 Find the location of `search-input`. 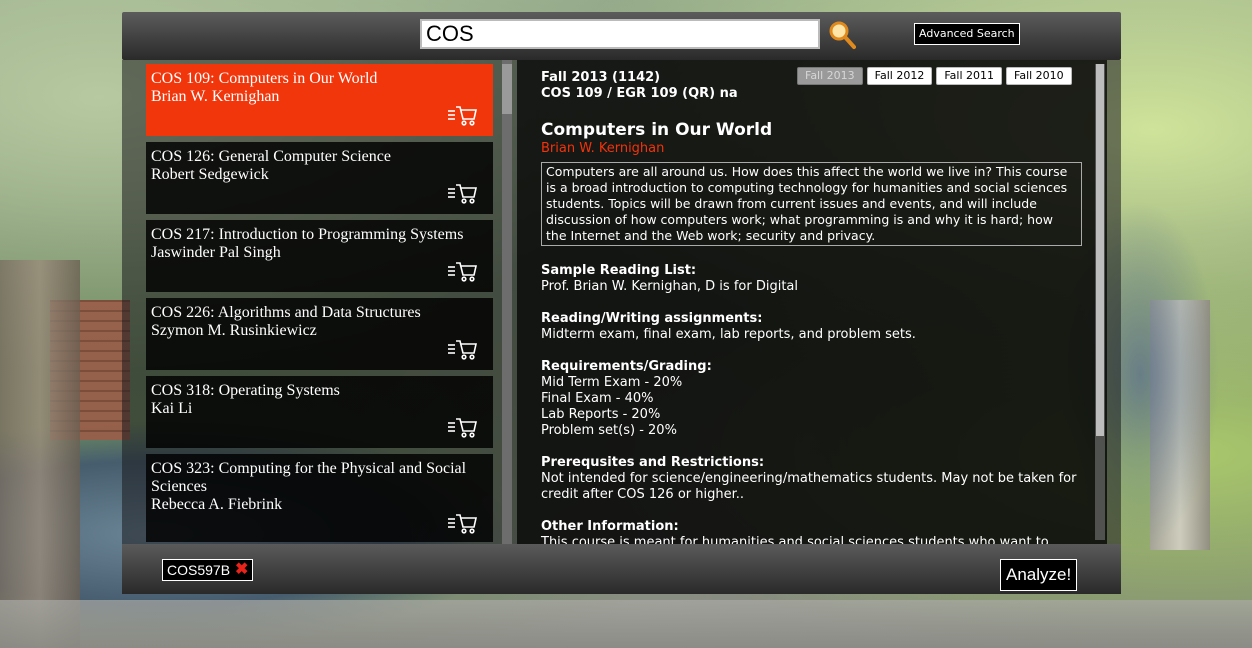

search-input is located at coordinates (620, 34).